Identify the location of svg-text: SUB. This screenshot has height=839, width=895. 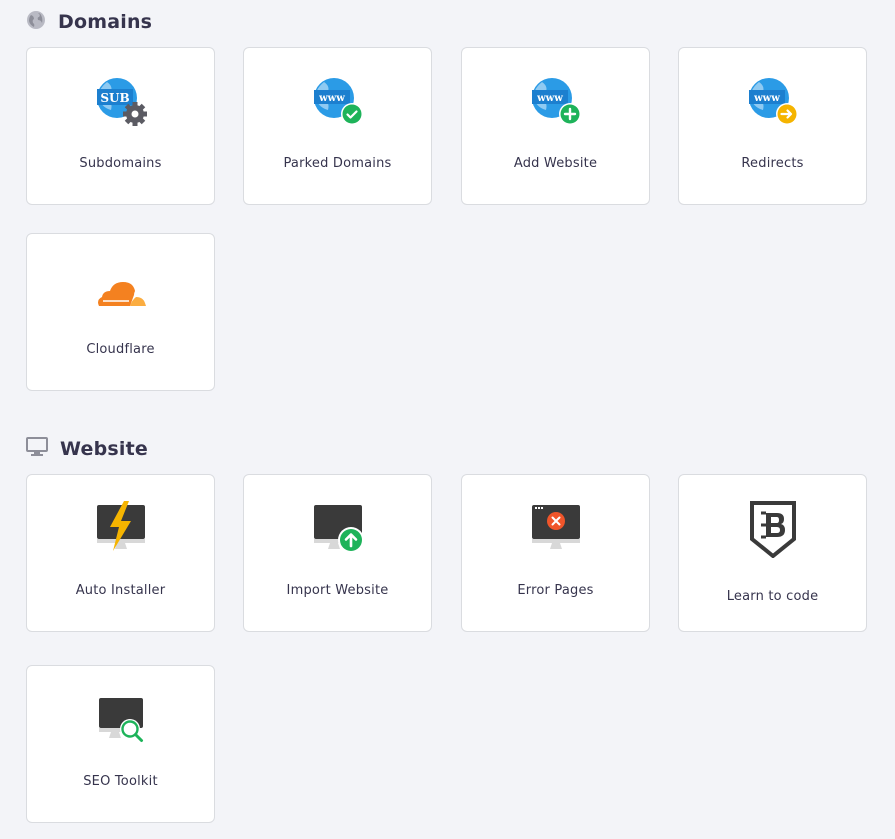
(114, 98).